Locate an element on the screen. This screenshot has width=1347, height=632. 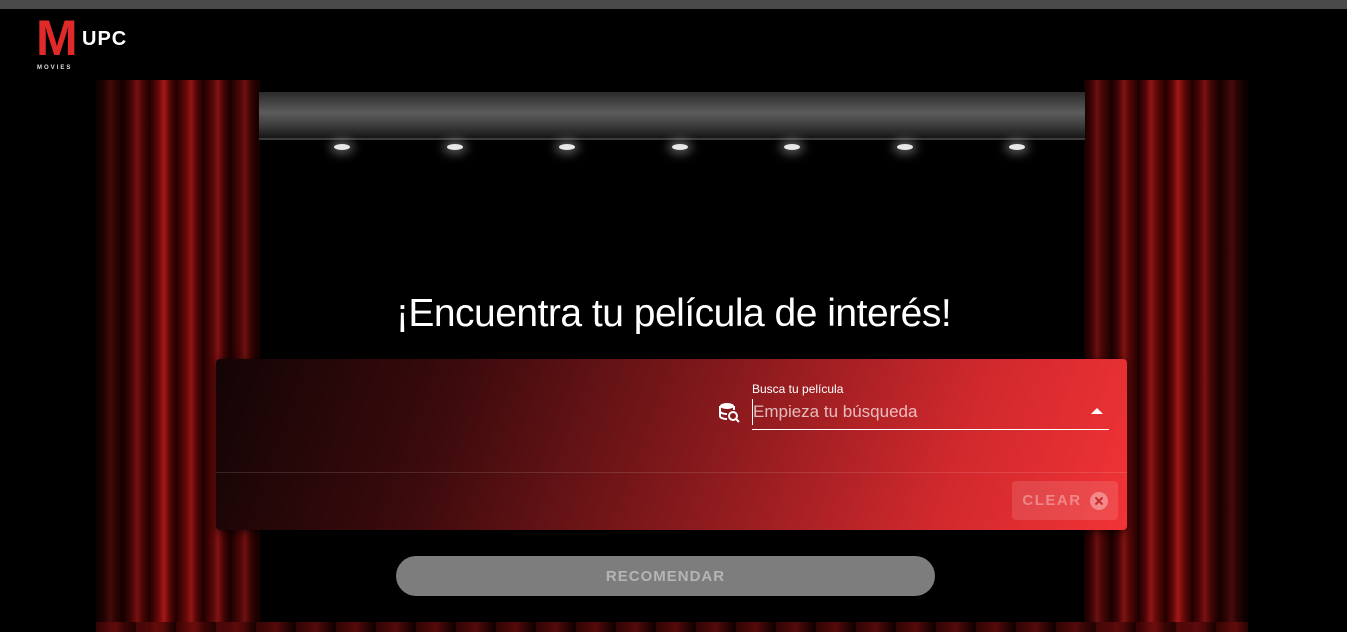
clear-button: CLEAR is located at coordinates (1065, 500).